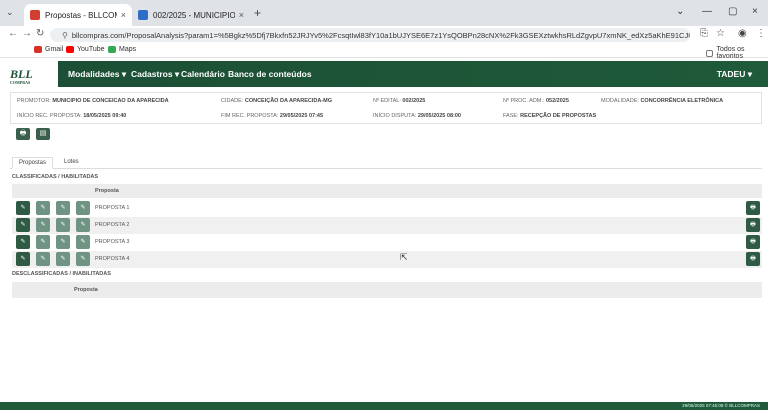 The width and height of the screenshot is (768, 410). What do you see at coordinates (10, 12) in the screenshot?
I see `tab-search-icon: ⌄` at bounding box center [10, 12].